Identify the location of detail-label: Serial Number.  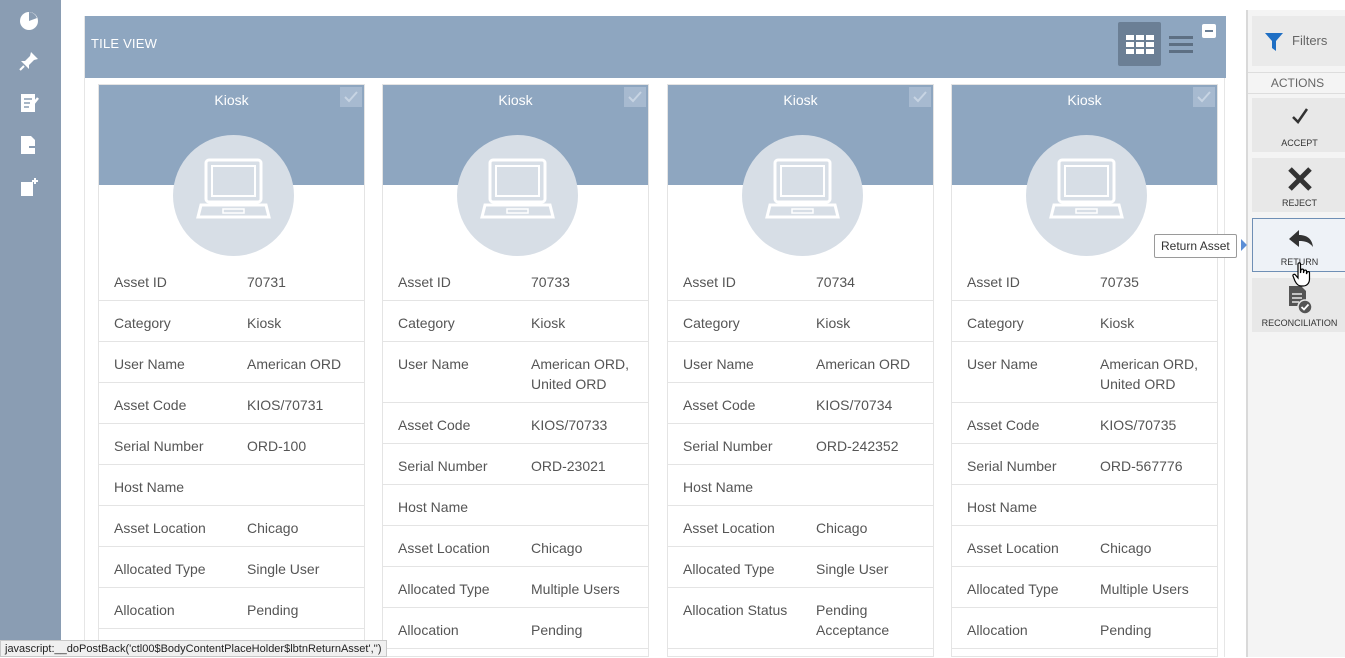
(443, 466).